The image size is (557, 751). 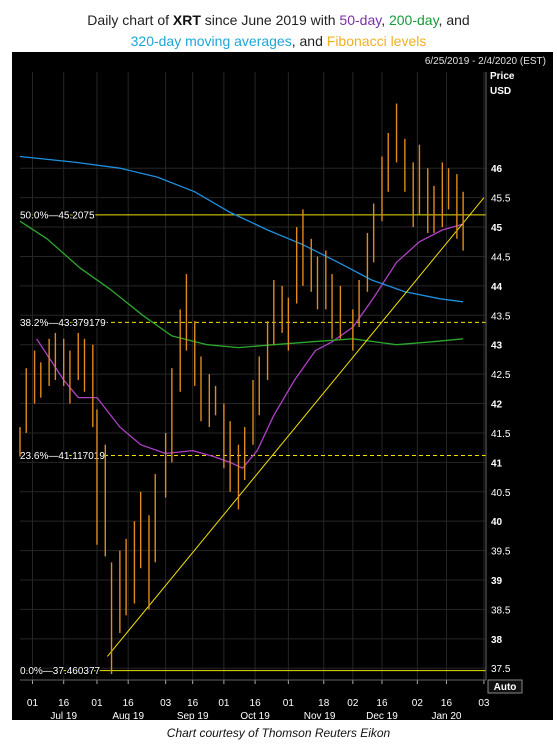 What do you see at coordinates (360, 20) in the screenshot?
I see `title-ma50: 50-day` at bounding box center [360, 20].